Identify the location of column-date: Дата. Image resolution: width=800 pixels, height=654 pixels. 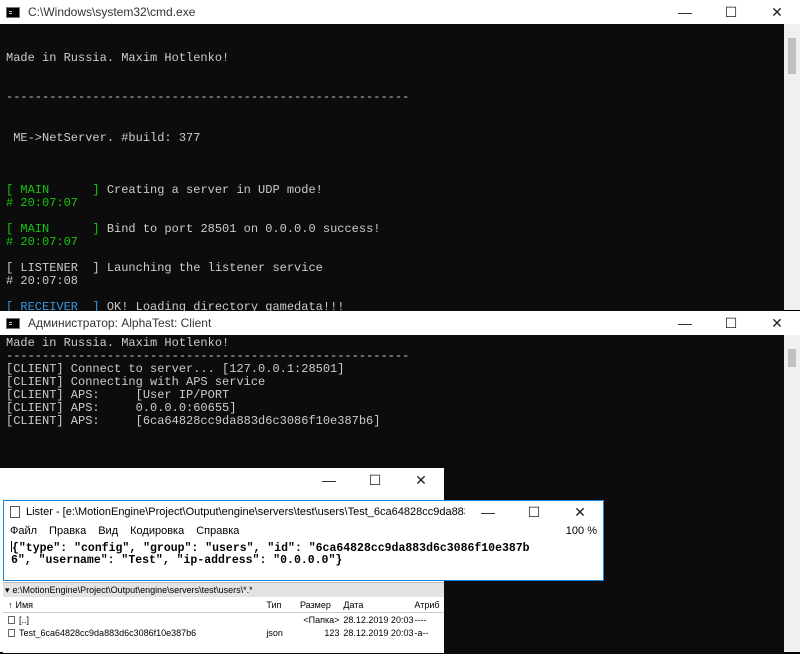
(378, 605).